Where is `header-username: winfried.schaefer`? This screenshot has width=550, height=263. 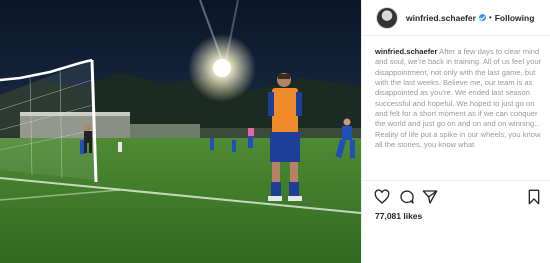 header-username: winfried.schaefer is located at coordinates (441, 18).